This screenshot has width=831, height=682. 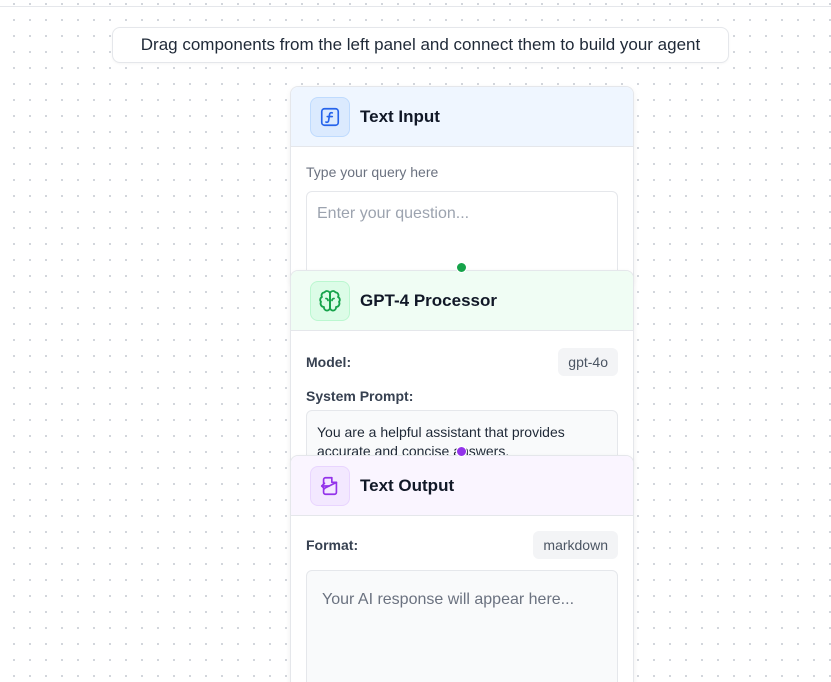 What do you see at coordinates (415, 6) in the screenshot?
I see `top-divider` at bounding box center [415, 6].